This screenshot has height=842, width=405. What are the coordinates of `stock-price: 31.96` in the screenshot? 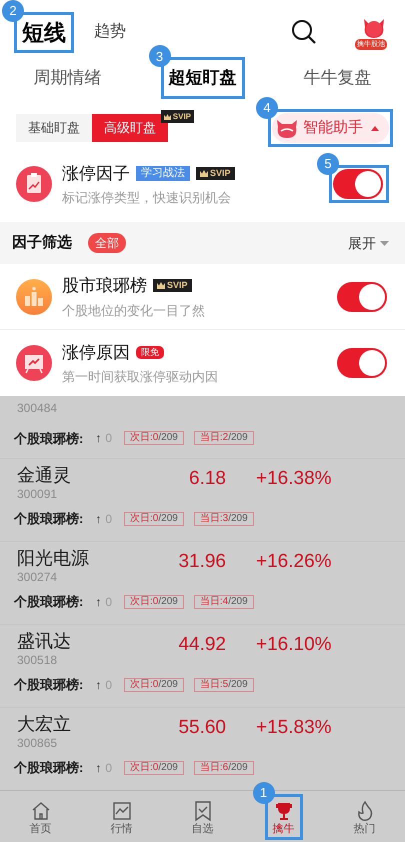 It's located at (201, 562).